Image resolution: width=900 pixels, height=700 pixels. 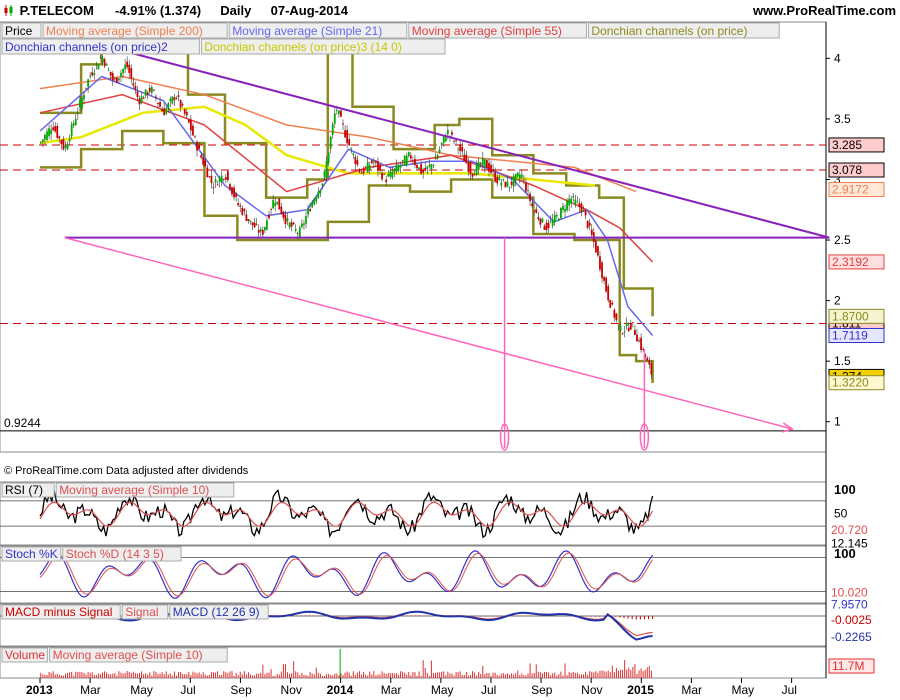 What do you see at coordinates (824, 10) in the screenshot?
I see `site-url: www.ProRealTime.com` at bounding box center [824, 10].